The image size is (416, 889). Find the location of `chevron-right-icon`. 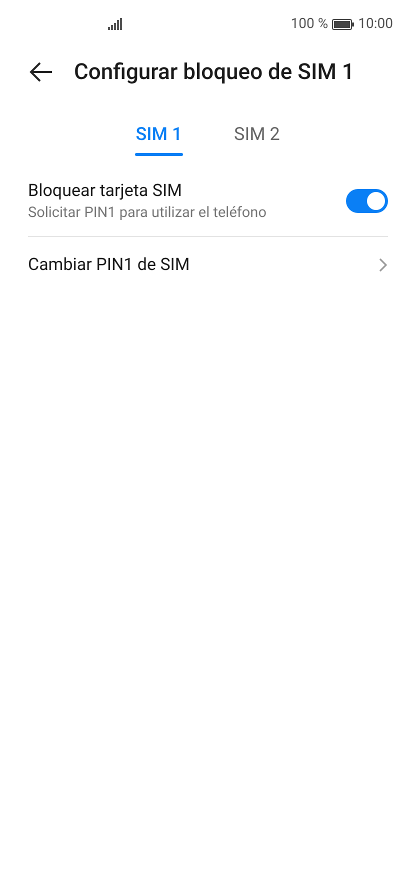

chevron-right-icon is located at coordinates (383, 265).